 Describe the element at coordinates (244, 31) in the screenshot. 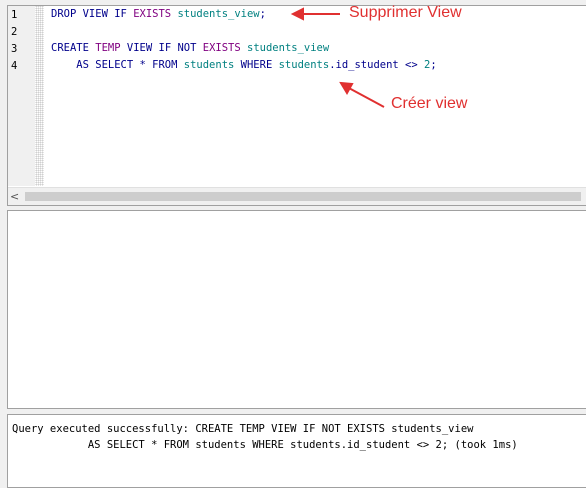

I see `code-line` at that location.